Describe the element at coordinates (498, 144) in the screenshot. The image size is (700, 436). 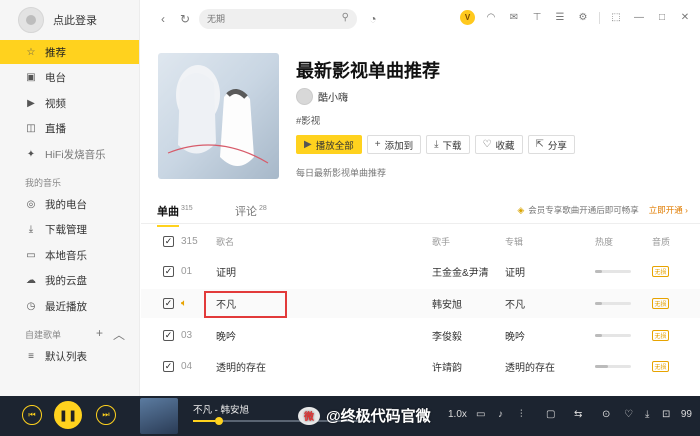
I see `favorite-button: ♡ 收藏` at that location.